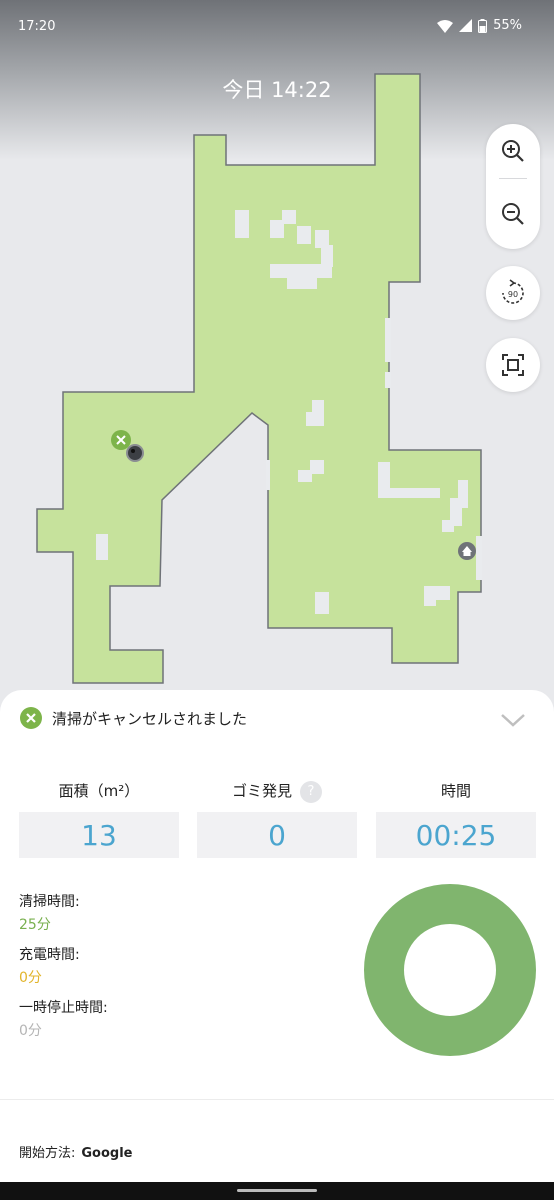 This screenshot has width=554, height=1200. Describe the element at coordinates (445, 26) in the screenshot. I see `wifi-icon` at that location.